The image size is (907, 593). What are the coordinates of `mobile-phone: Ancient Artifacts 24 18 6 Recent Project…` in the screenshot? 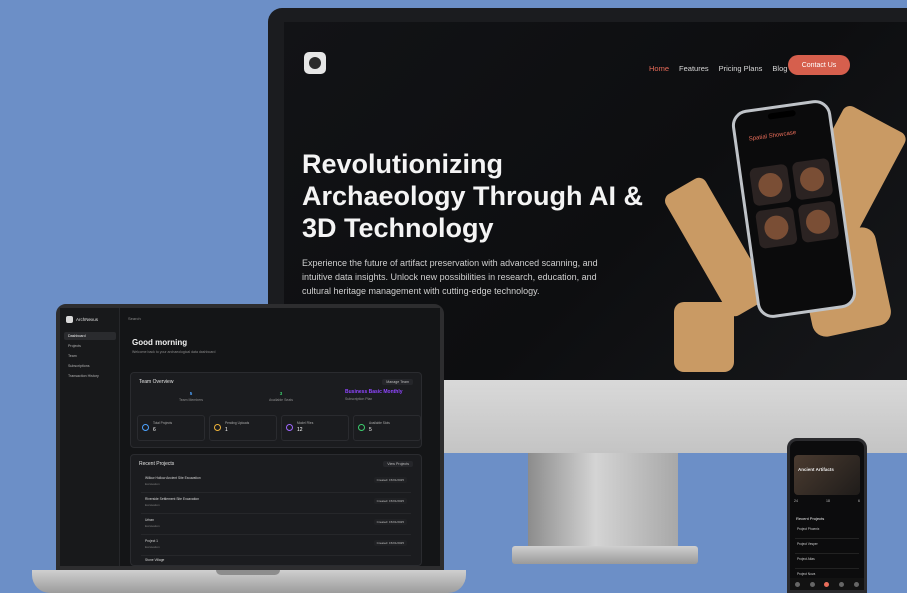 It's located at (827, 515).